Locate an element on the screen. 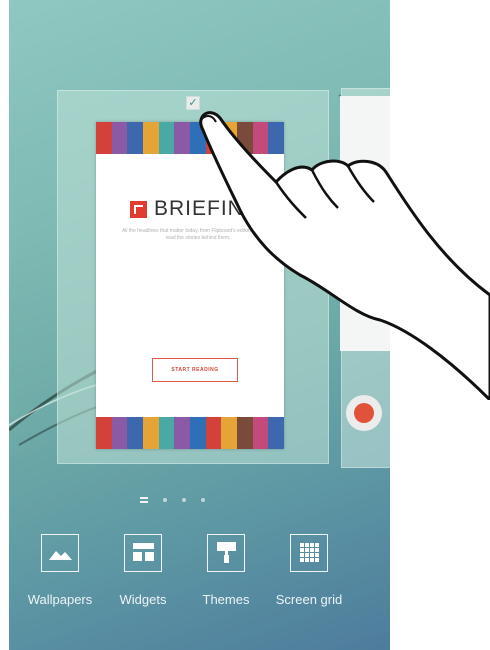  page-indicator is located at coordinates (180, 500).